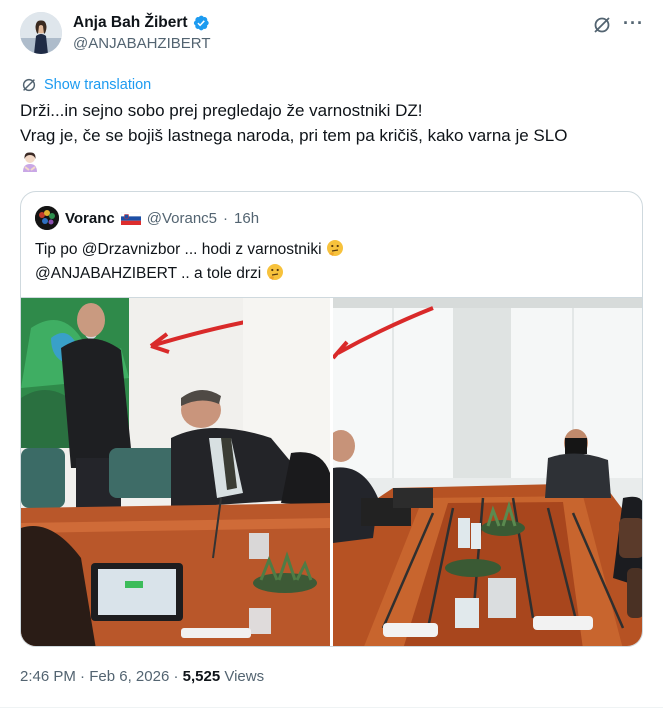 Image resolution: width=663 pixels, height=724 pixels. What do you see at coordinates (48, 676) in the screenshot?
I see `tweet-time: 2:46 PM` at bounding box center [48, 676].